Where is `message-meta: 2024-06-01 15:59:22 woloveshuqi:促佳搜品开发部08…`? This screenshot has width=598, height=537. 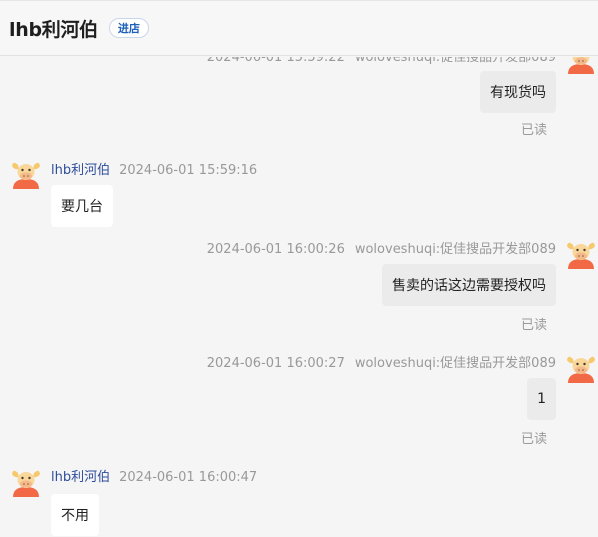
message-meta: 2024-06-01 15:59:22 woloveshuqi:促佳搜品开发部08… is located at coordinates (381, 61).